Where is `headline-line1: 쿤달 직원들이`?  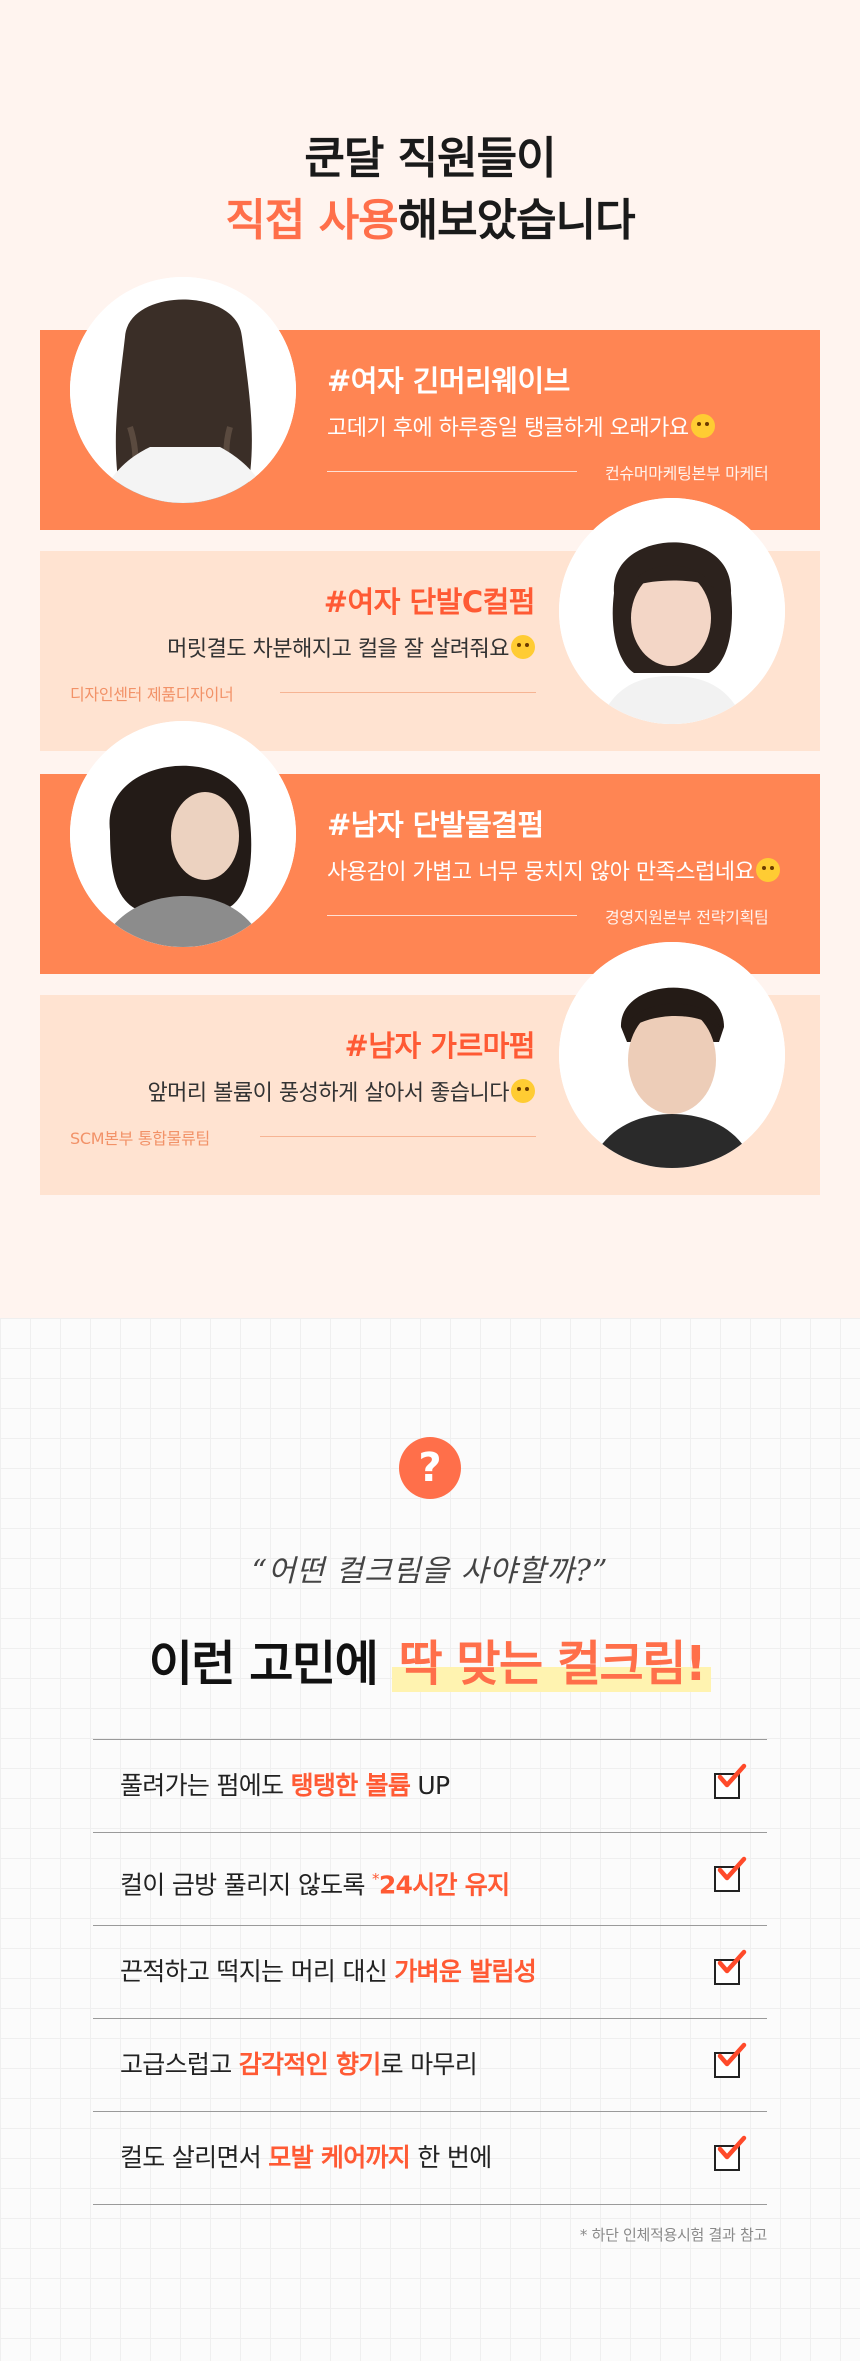 headline-line1: 쿤달 직원들이 is located at coordinates (430, 158).